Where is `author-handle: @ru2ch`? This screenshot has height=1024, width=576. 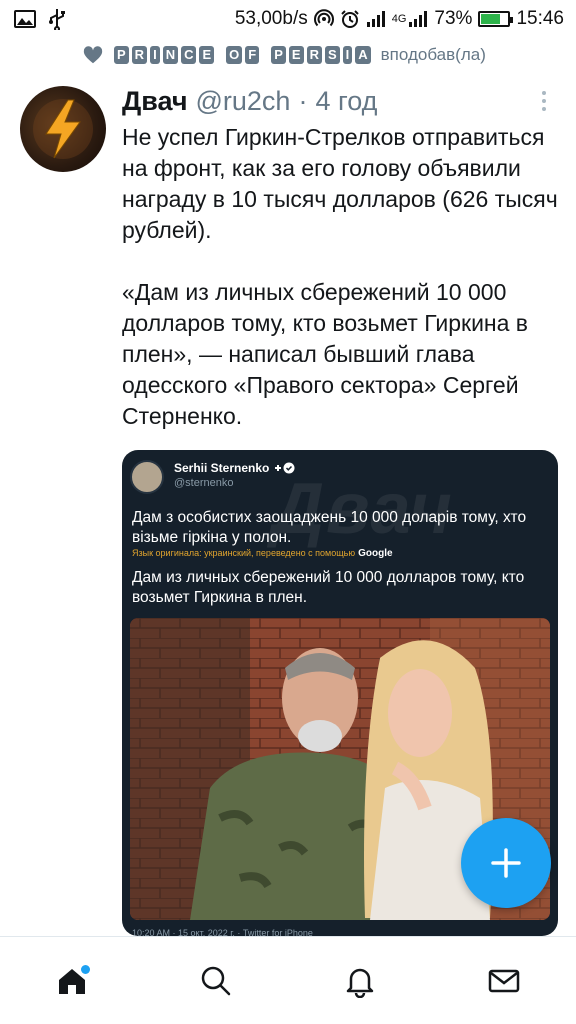
author-handle: @ru2ch is located at coordinates (243, 101).